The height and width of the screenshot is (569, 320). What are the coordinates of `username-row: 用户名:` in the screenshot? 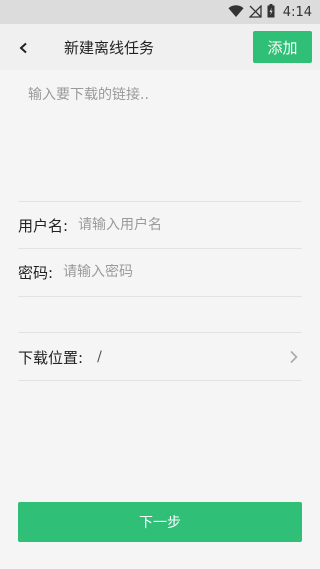 It's located at (160, 225).